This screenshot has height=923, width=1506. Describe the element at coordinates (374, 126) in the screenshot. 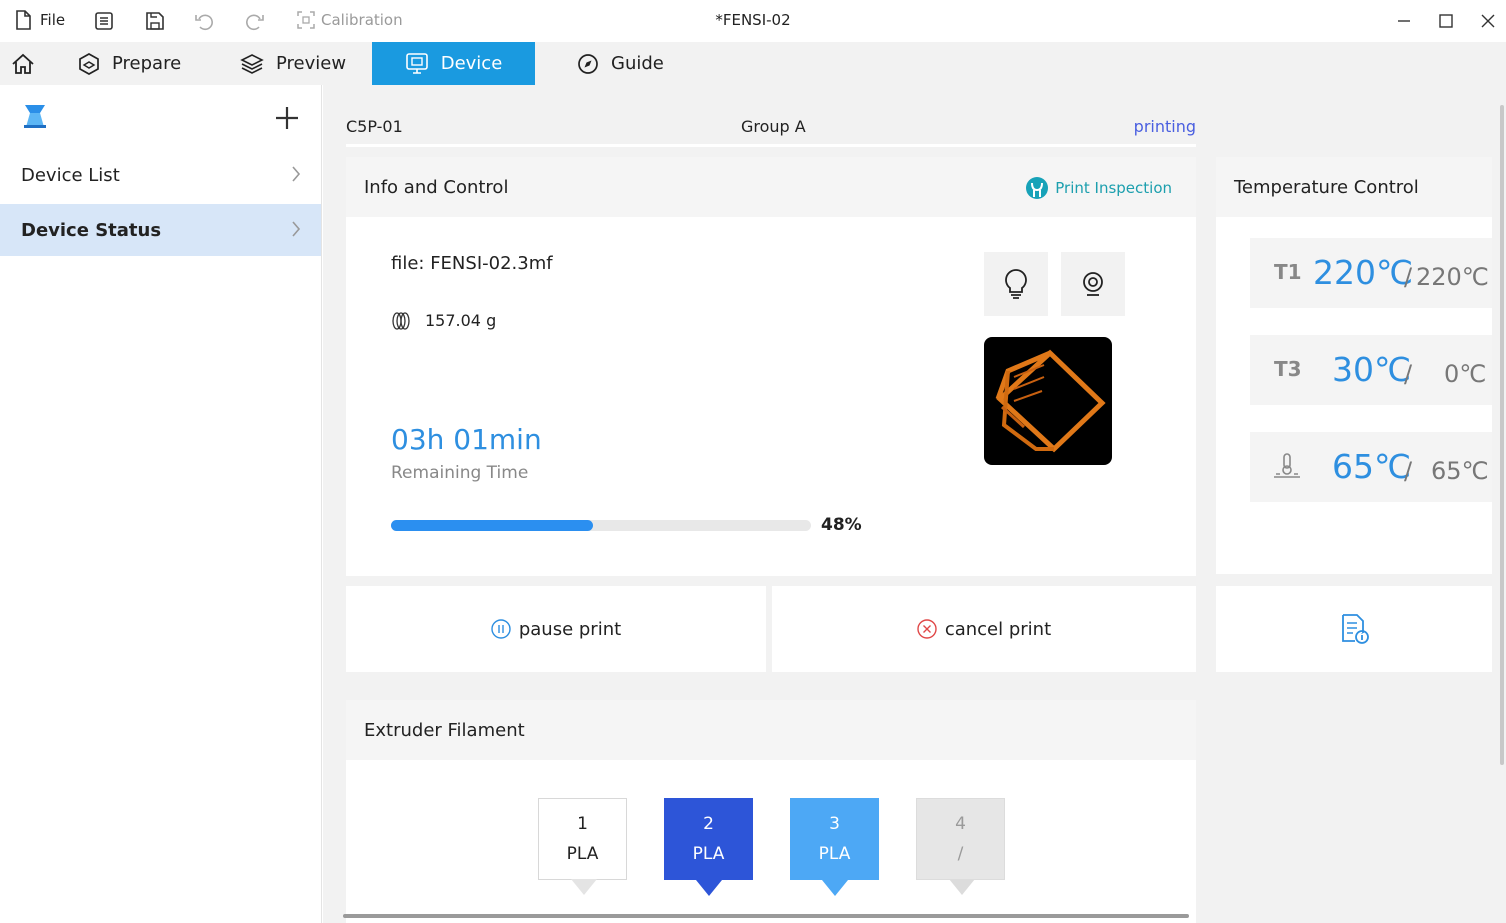

I see `device-name: C5P-01` at that location.